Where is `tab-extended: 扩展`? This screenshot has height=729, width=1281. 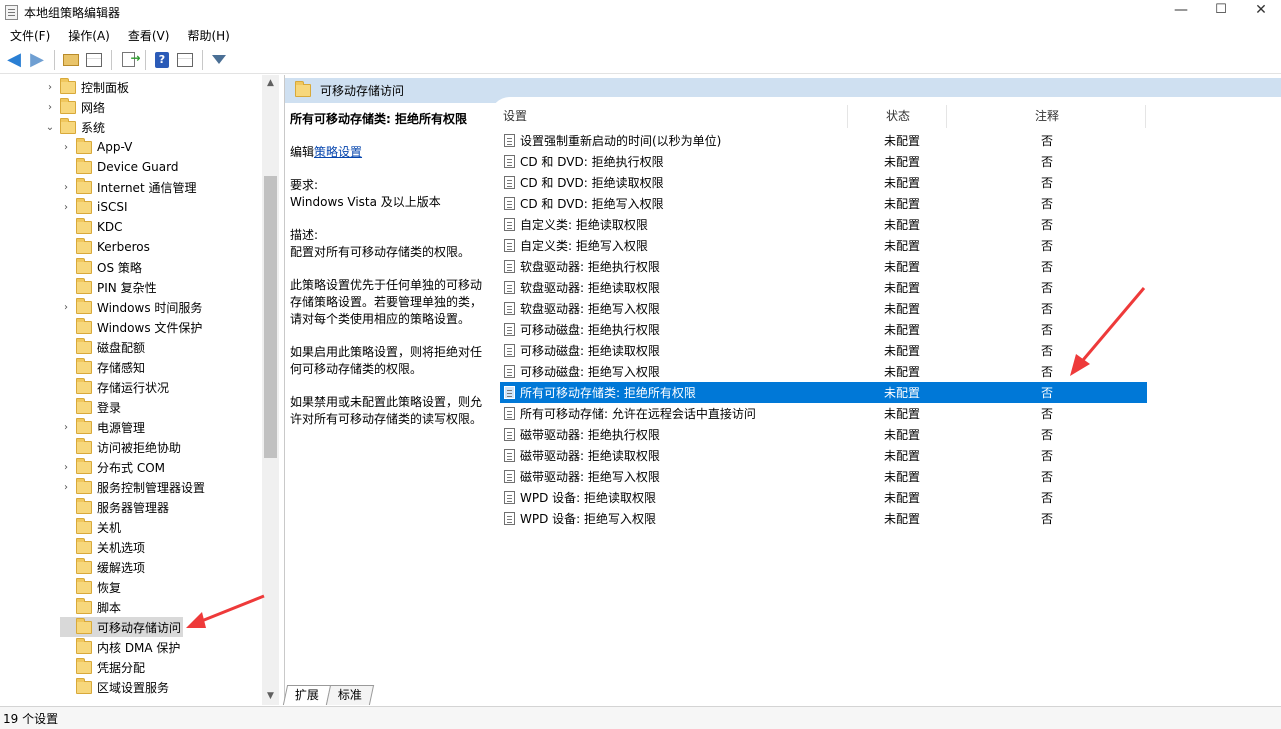 tab-extended: 扩展 is located at coordinates (307, 695).